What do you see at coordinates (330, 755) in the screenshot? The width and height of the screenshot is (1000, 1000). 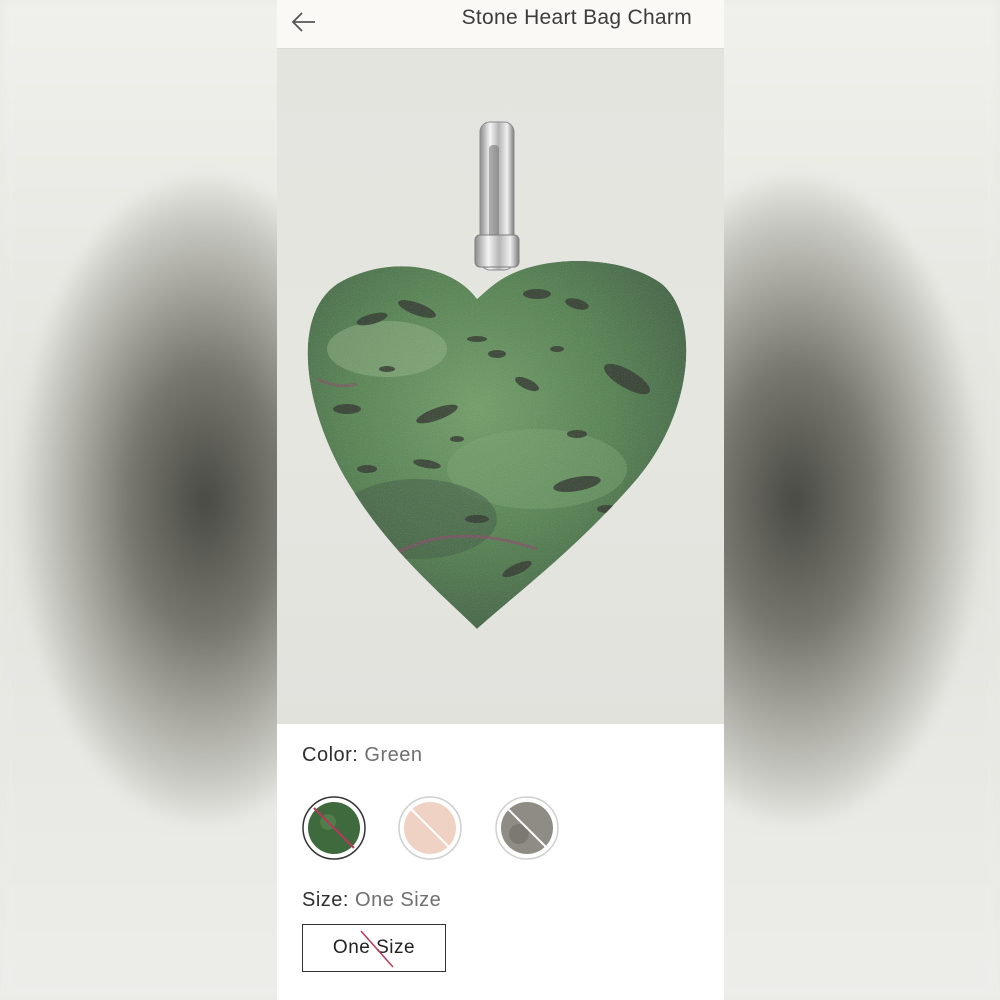 I see `color-label: Color:` at bounding box center [330, 755].